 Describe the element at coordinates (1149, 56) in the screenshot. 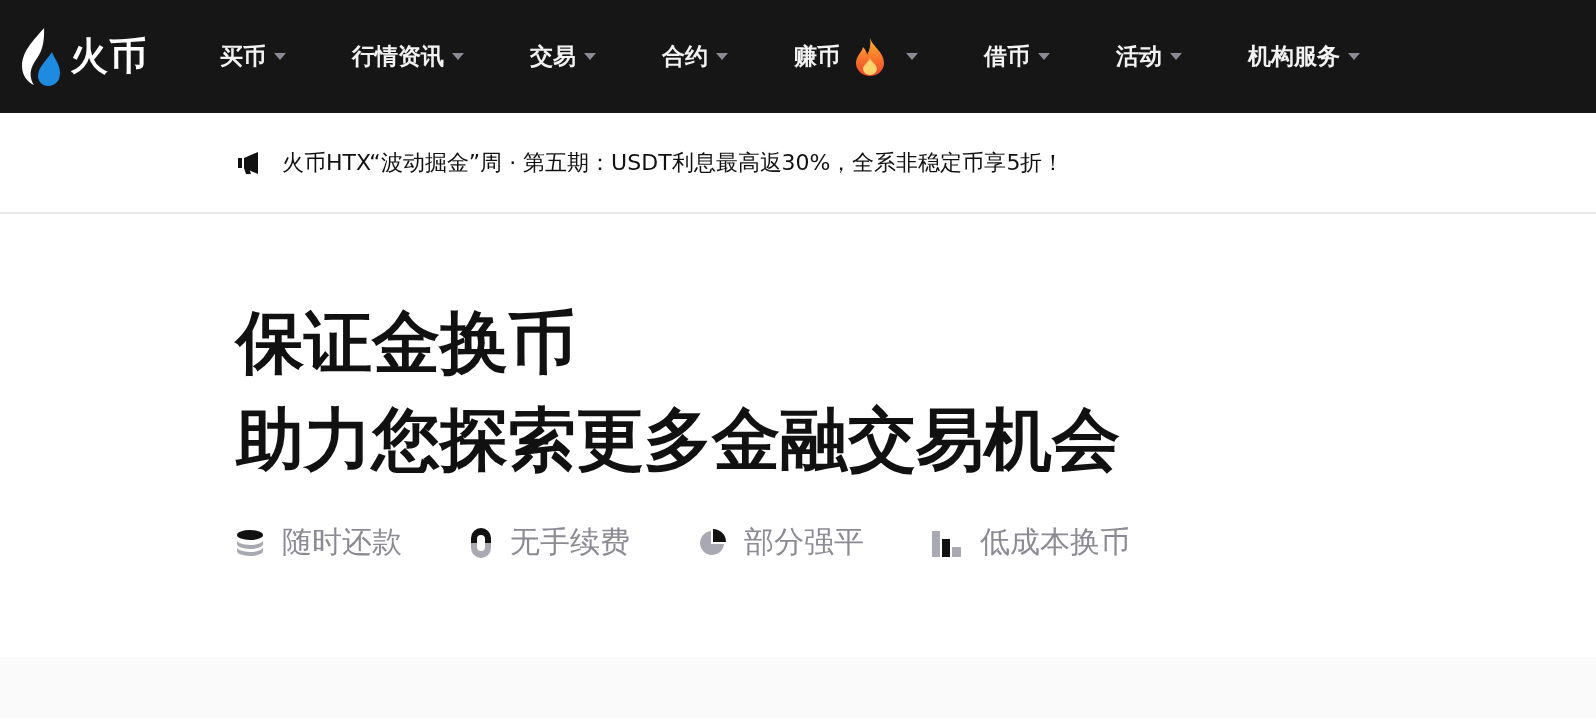

I see `nav-menu-item: 活动` at that location.